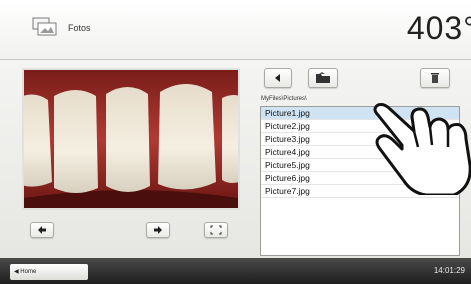 This screenshot has width=471, height=284. I want to click on footer-bar: ◀ Home 14:01:29, so click(235, 271).